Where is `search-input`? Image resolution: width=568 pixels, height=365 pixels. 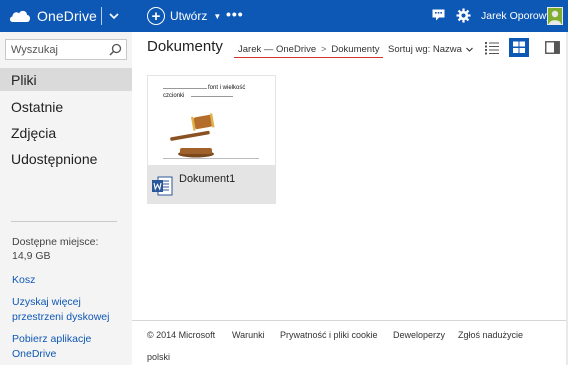 search-input is located at coordinates (56, 49).